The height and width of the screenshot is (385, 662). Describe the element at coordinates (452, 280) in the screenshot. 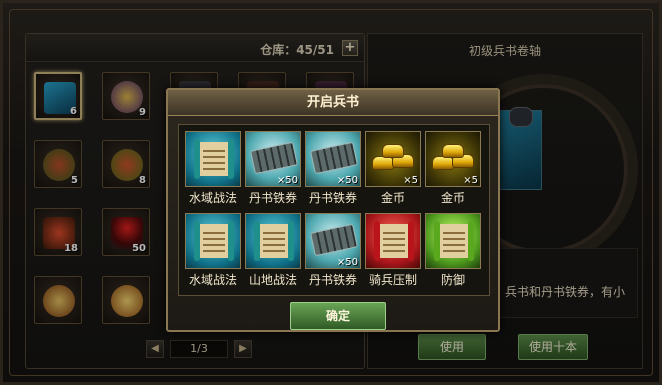

I see `reward-name: 防御` at that location.